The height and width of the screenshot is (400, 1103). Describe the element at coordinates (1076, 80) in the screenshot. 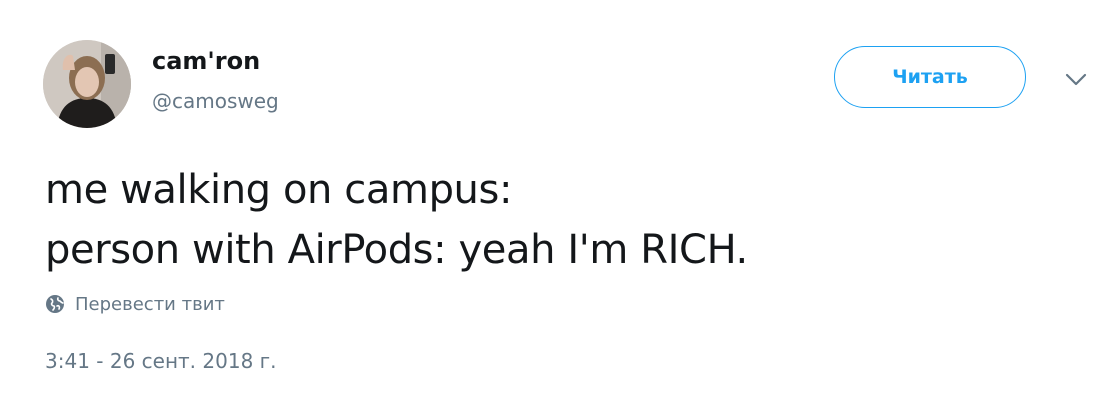

I see `chevron-down-icon` at that location.